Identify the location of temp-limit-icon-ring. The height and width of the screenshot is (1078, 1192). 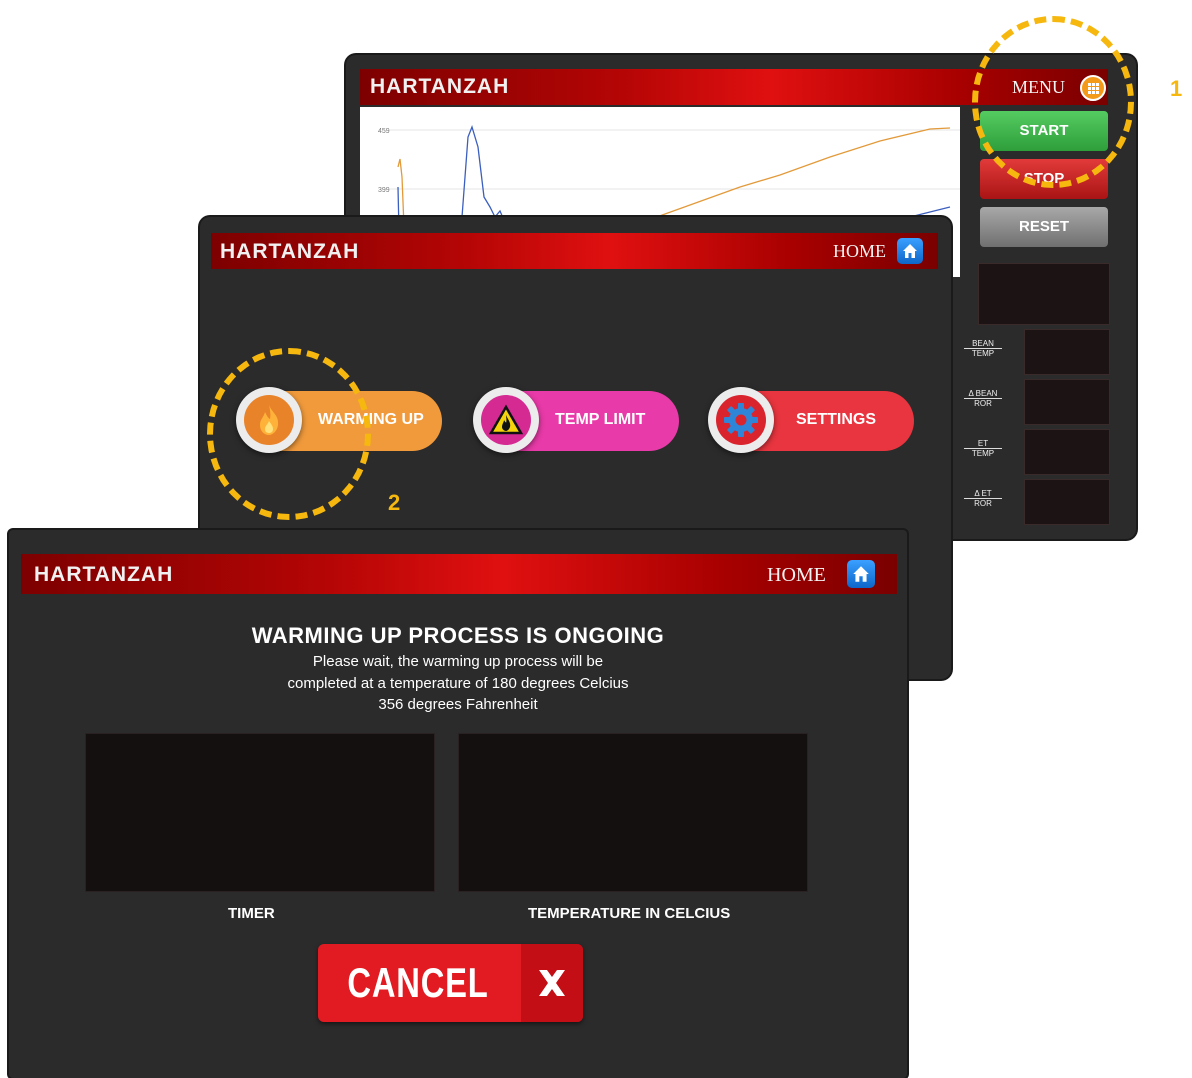
(506, 420).